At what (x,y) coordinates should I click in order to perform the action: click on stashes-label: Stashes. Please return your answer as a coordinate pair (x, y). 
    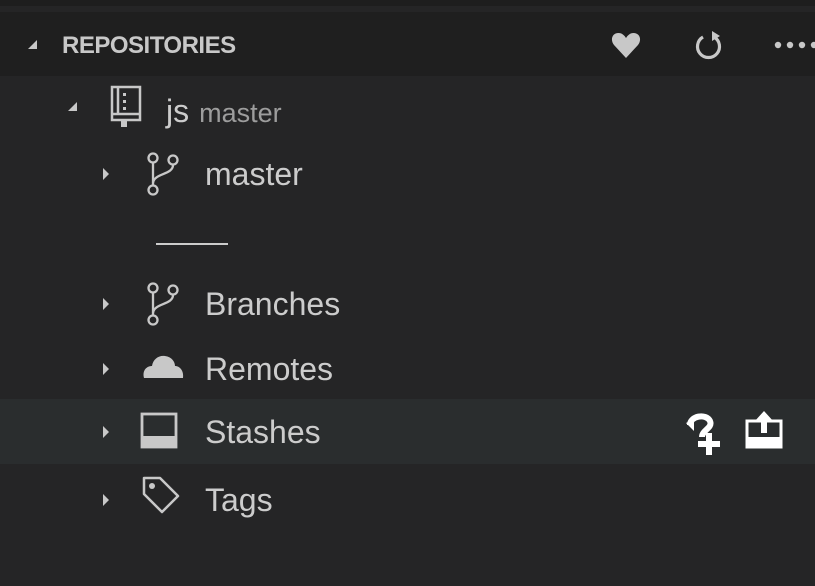
    Looking at the image, I should click on (263, 432).